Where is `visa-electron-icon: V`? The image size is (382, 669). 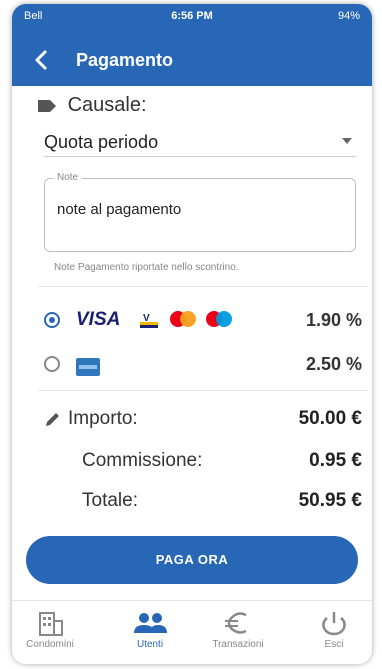 visa-electron-icon: V is located at coordinates (149, 320).